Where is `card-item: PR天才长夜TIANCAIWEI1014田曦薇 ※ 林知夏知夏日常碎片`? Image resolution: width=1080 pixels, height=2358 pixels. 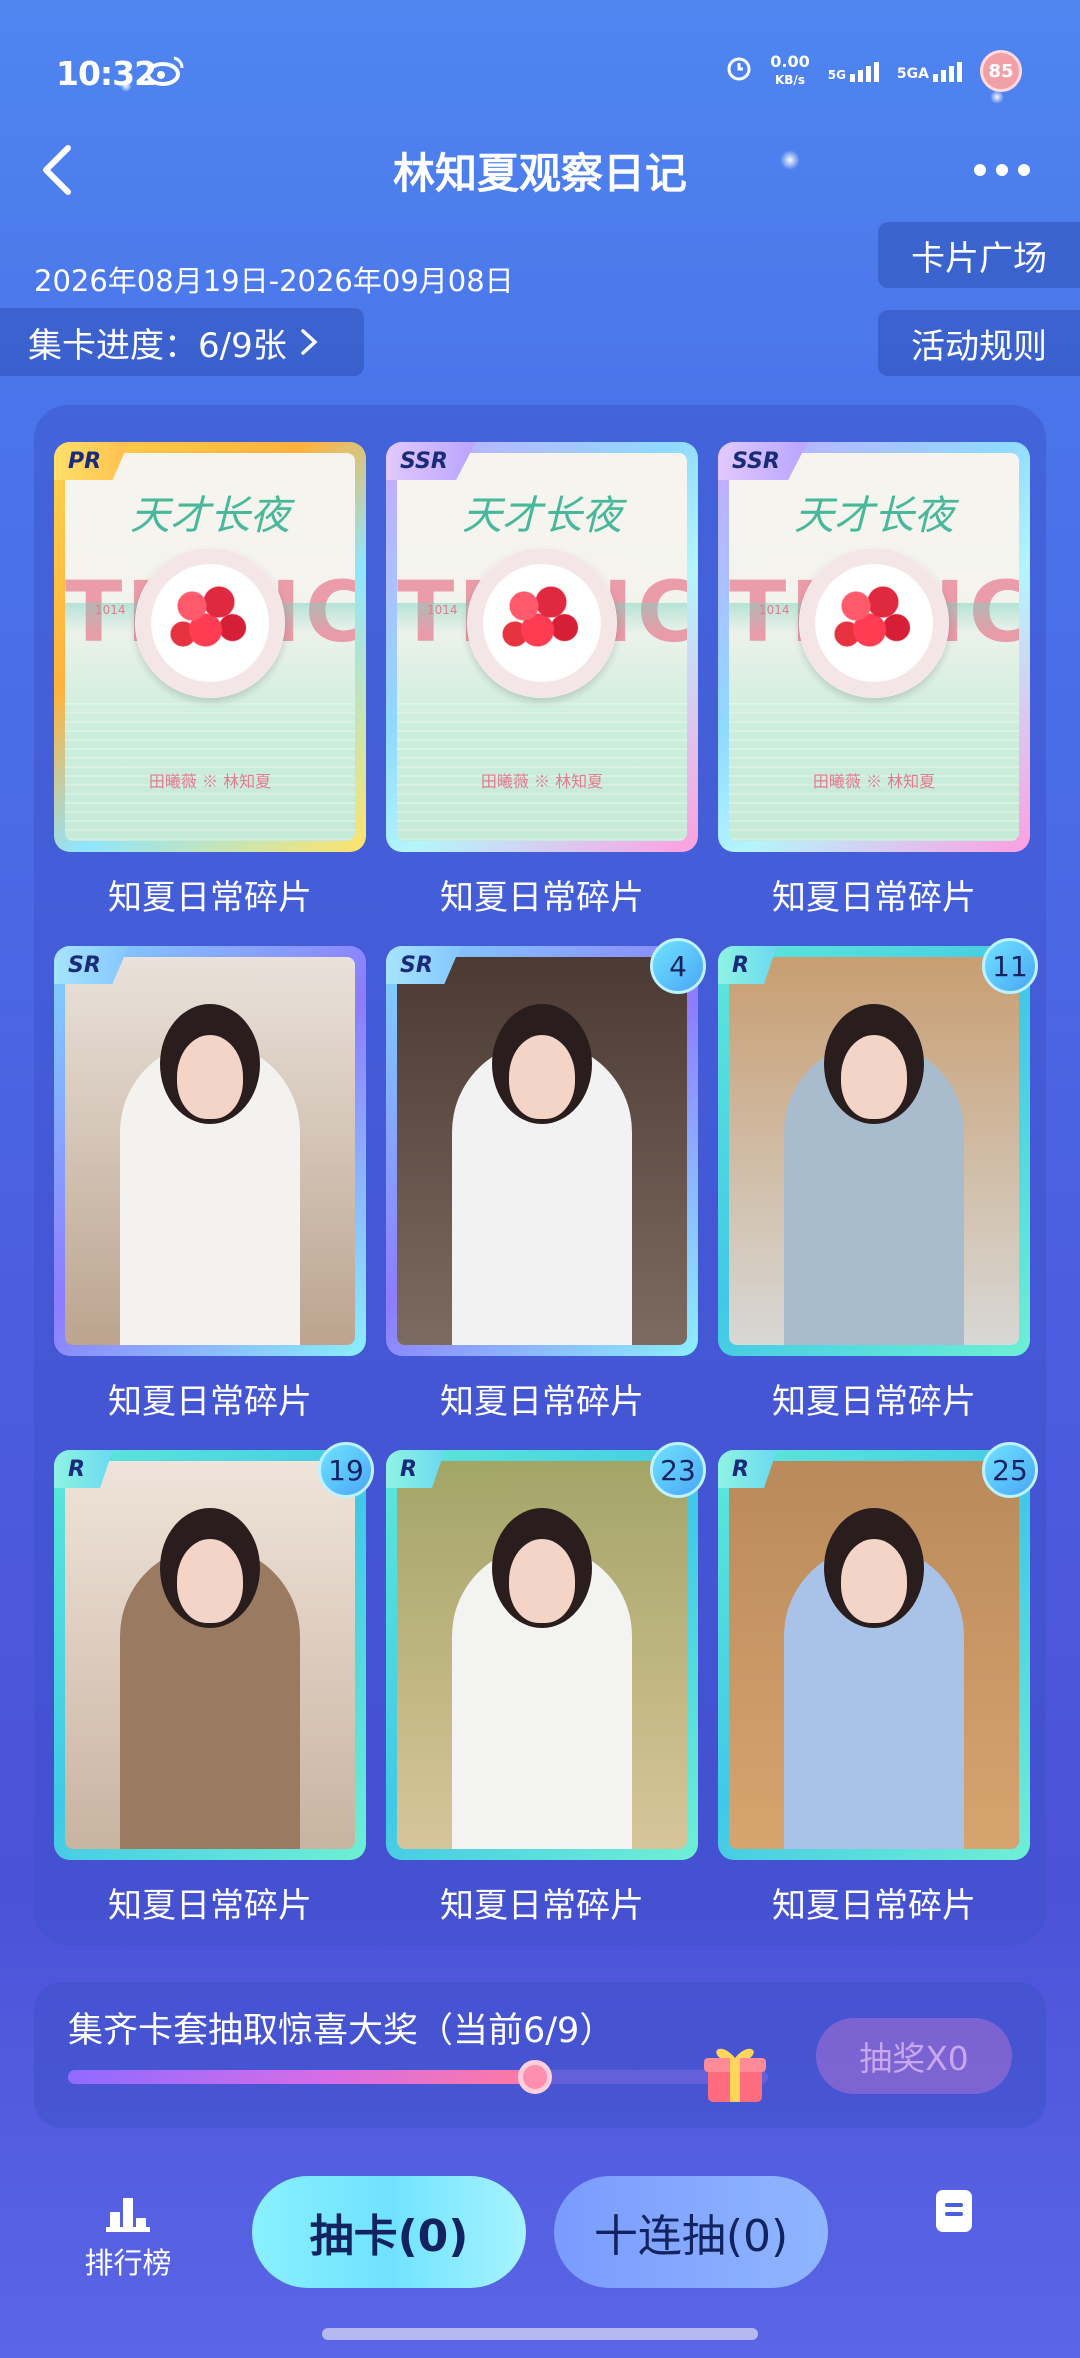
card-item: PR天才长夜TIANCAIWEI1014田曦薇 ※ 林知夏知夏日常碎片 is located at coordinates (210, 680).